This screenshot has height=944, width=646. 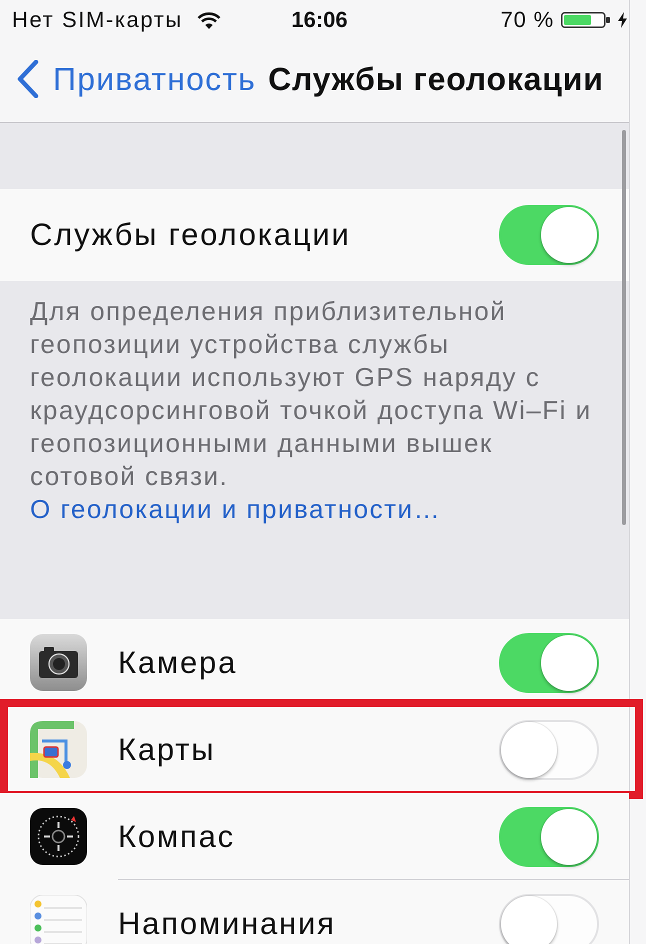 I want to click on camera-icon, so click(x=58, y=662).